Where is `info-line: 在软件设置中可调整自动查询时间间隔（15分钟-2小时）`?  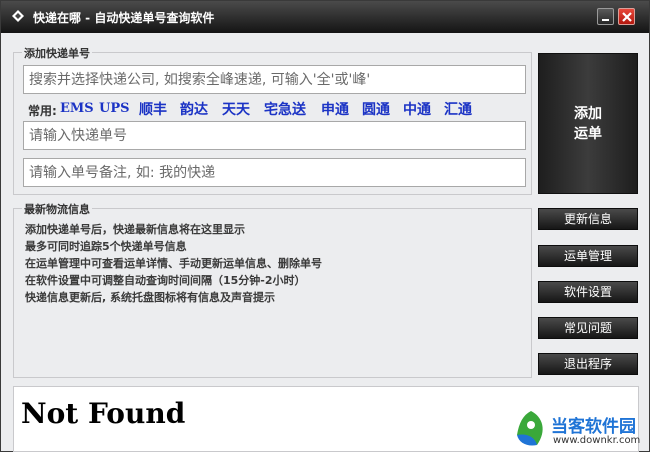
info-line: 在软件设置中可调整自动查询时间间隔（15分钟-2小时） is located at coordinates (165, 280).